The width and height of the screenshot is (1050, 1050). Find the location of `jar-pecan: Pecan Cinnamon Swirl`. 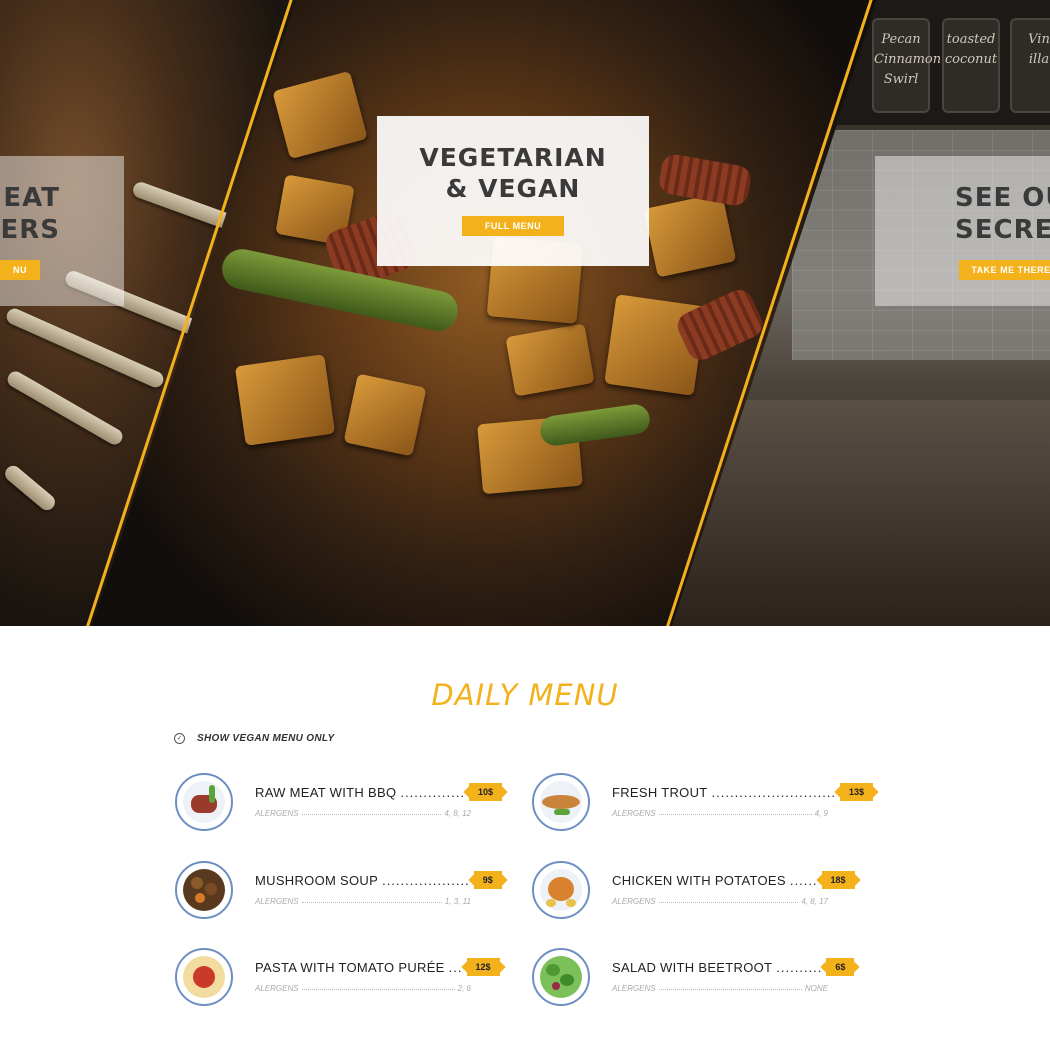

jar-pecan: Pecan Cinnamon Swirl is located at coordinates (906, 65).